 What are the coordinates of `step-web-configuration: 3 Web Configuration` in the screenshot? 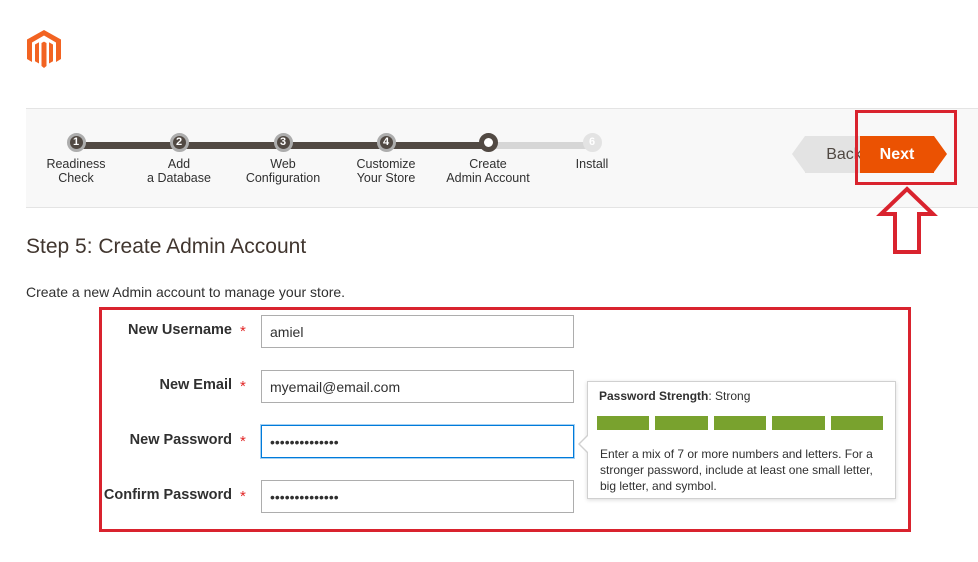 It's located at (283, 159).